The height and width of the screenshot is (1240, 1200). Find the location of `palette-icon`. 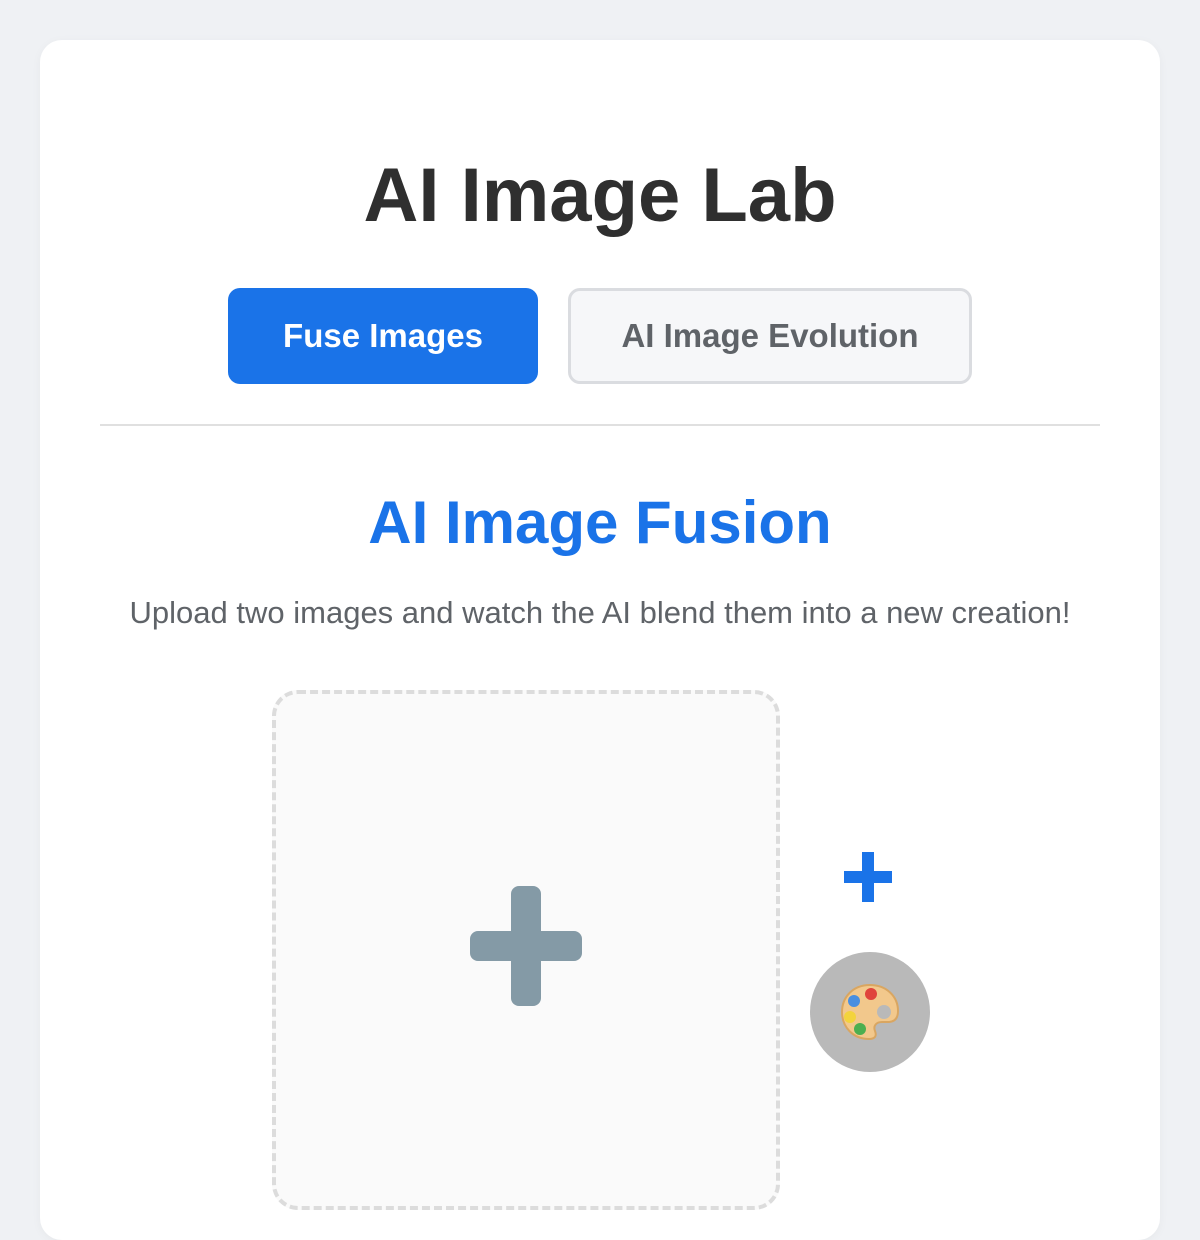

palette-icon is located at coordinates (870, 1012).